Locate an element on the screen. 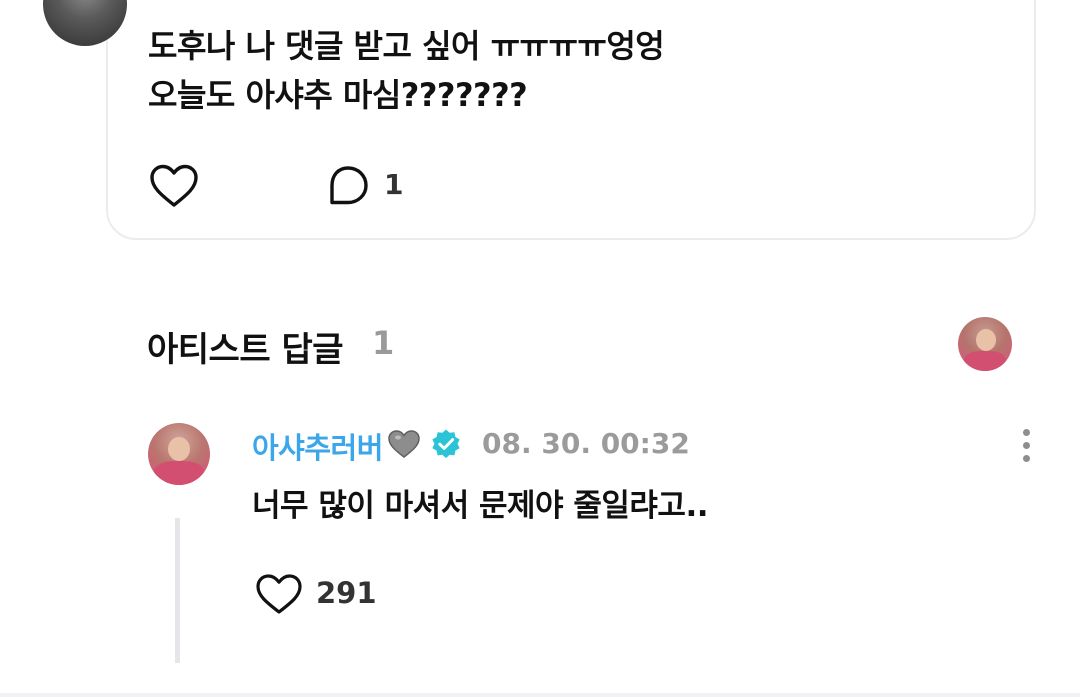 Image resolution: width=1080 pixels, height=697 pixels. artist-replies-count: 1 is located at coordinates (383, 343).